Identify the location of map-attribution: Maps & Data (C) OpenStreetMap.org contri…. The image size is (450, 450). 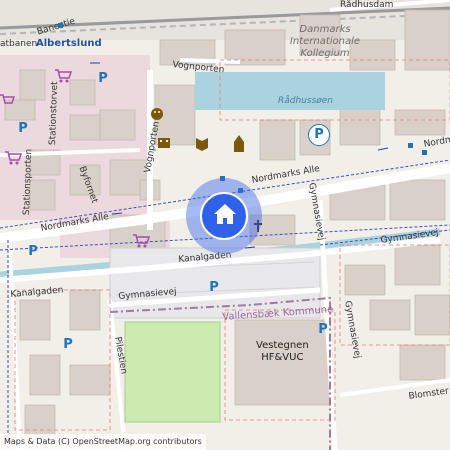
(103, 442).